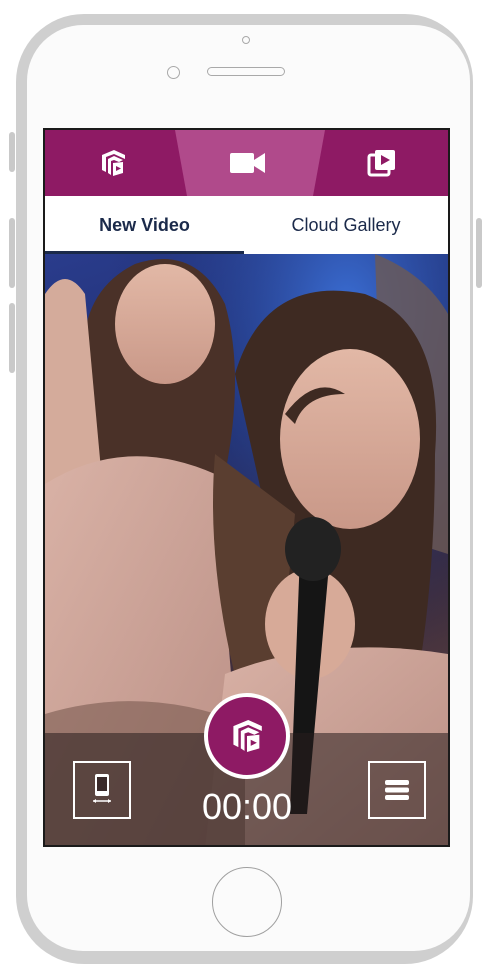 The image size is (490, 977). I want to click on hamburger-menu-icon, so click(397, 790).